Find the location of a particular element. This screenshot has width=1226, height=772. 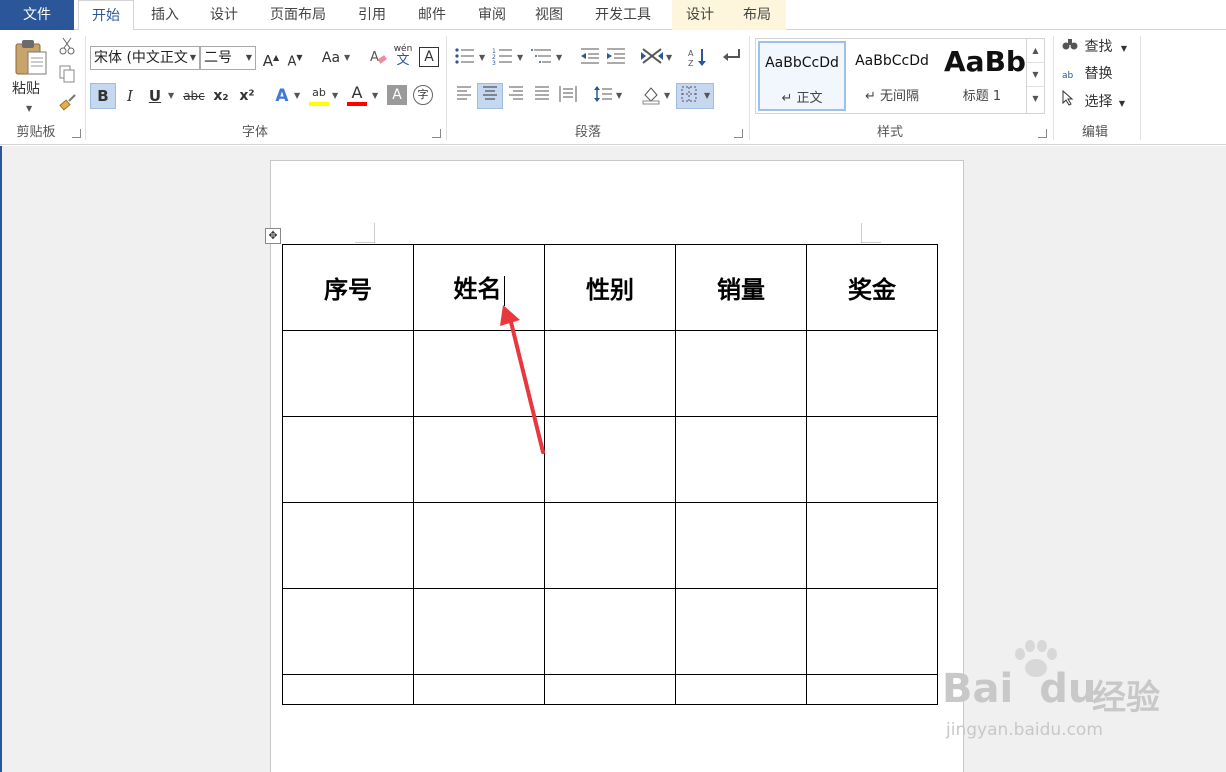

paste-button: 粘贴 is located at coordinates (26, 88).